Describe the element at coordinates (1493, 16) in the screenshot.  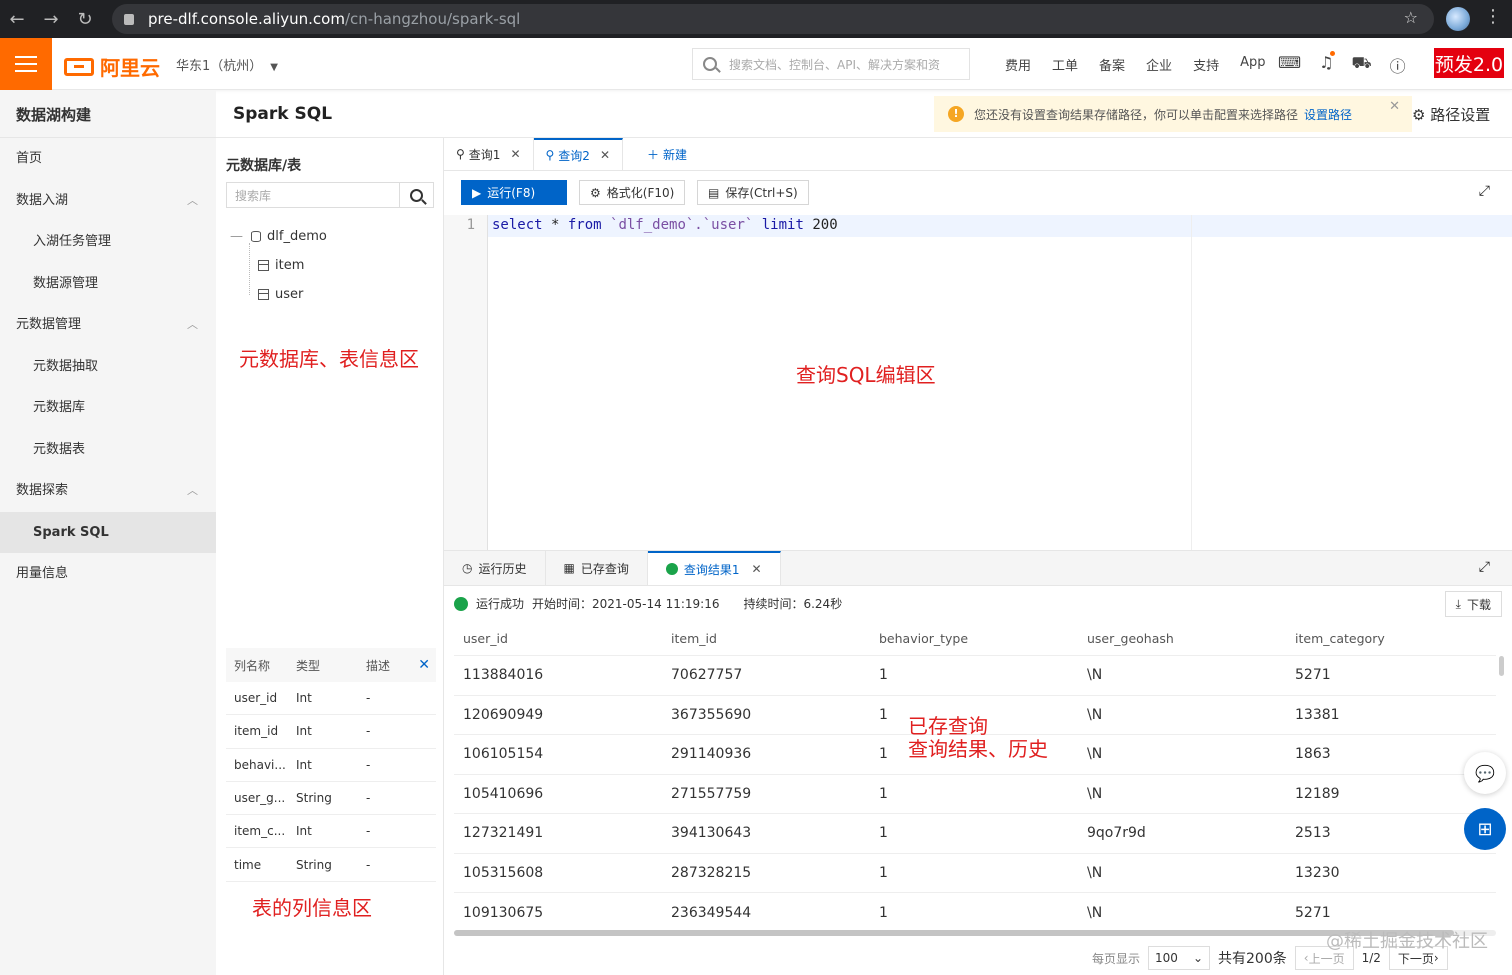
I see `browser-menu-icon: ⋮` at that location.